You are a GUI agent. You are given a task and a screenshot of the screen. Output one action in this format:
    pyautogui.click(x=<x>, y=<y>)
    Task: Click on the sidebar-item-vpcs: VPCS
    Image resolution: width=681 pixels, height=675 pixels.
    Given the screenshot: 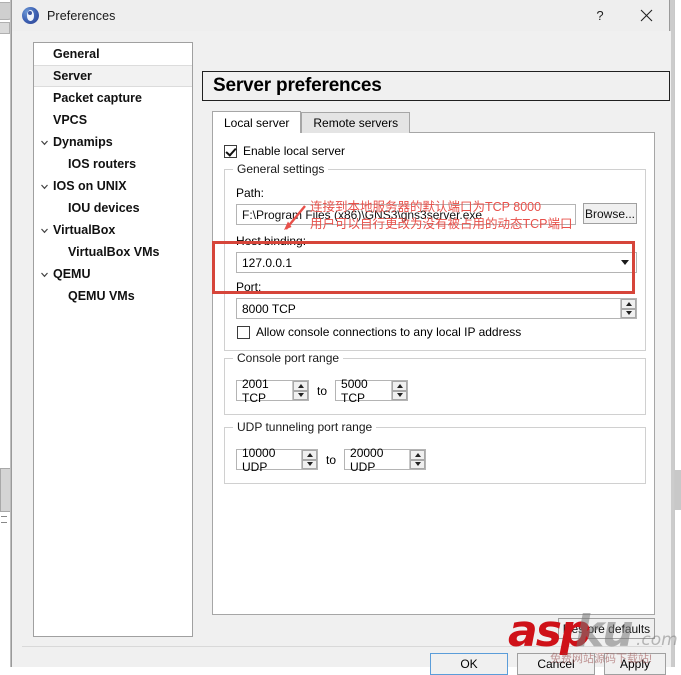 What is the action you would take?
    pyautogui.click(x=113, y=120)
    